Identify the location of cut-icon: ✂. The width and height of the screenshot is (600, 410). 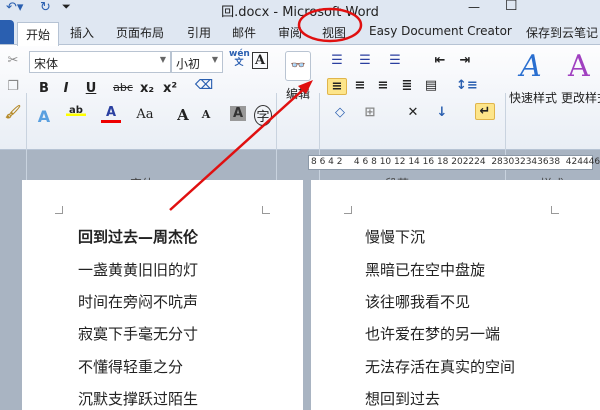
(13, 60).